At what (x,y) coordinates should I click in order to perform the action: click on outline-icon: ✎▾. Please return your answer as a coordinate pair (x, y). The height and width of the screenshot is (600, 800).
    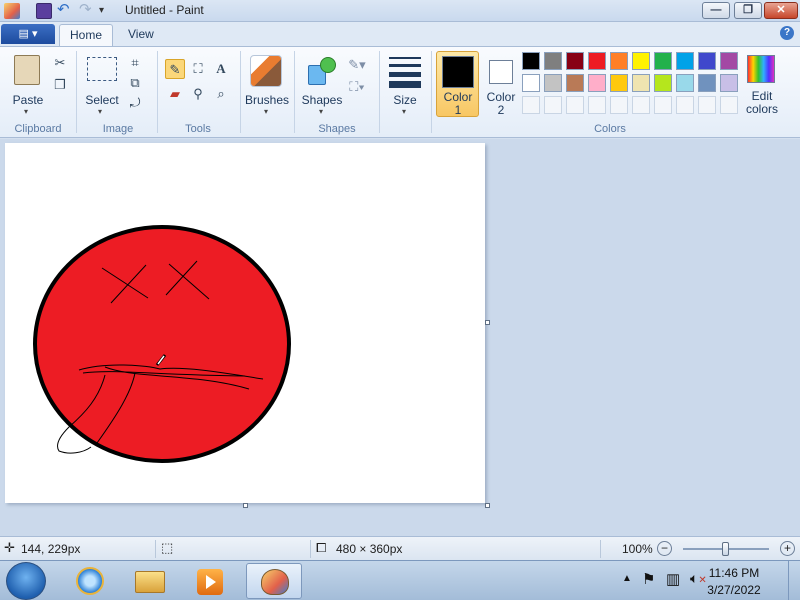
    Looking at the image, I should click on (357, 65).